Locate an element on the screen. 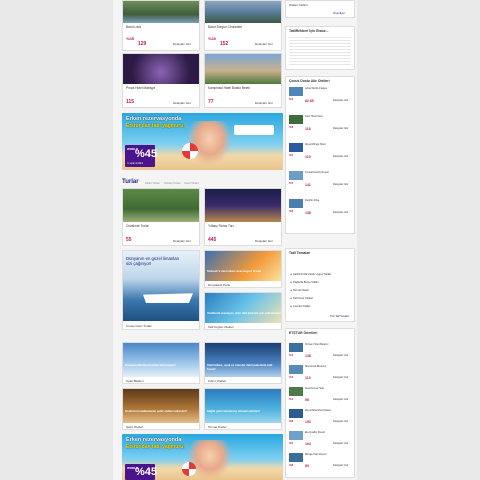 The image size is (480, 480). hotel-card: Pırıza Hotel Mabiyya 115 Detayları Gör is located at coordinates (161, 80).